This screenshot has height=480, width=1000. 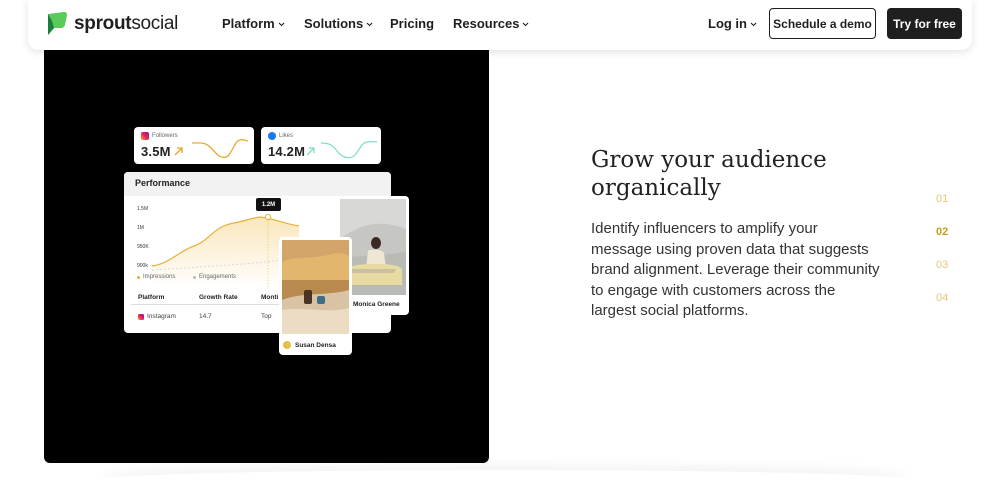 I want to click on susan-photo, so click(x=315, y=287).